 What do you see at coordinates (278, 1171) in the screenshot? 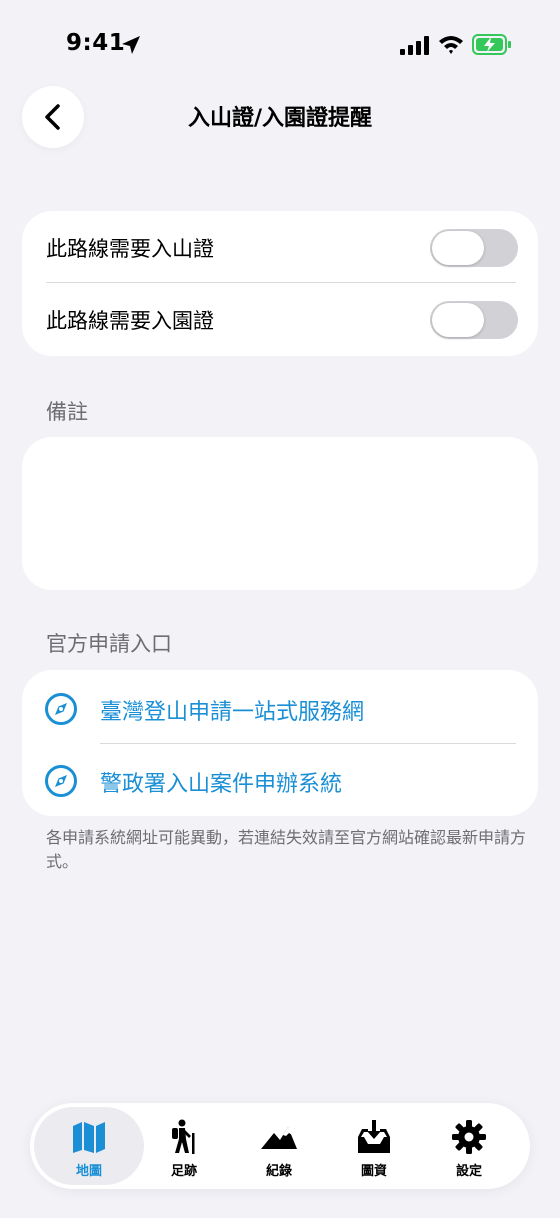
I see `tab-label: 紀錄` at bounding box center [278, 1171].